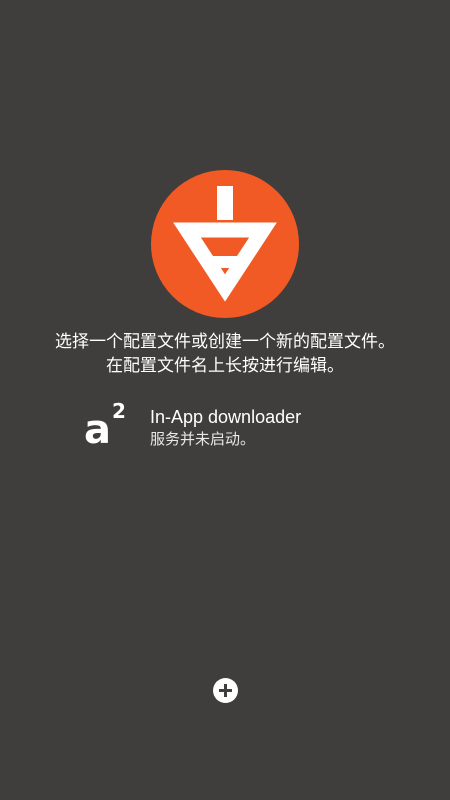 This screenshot has width=450, height=800. What do you see at coordinates (119, 411) in the screenshot?
I see `a2-icon-superscript: 2` at bounding box center [119, 411].